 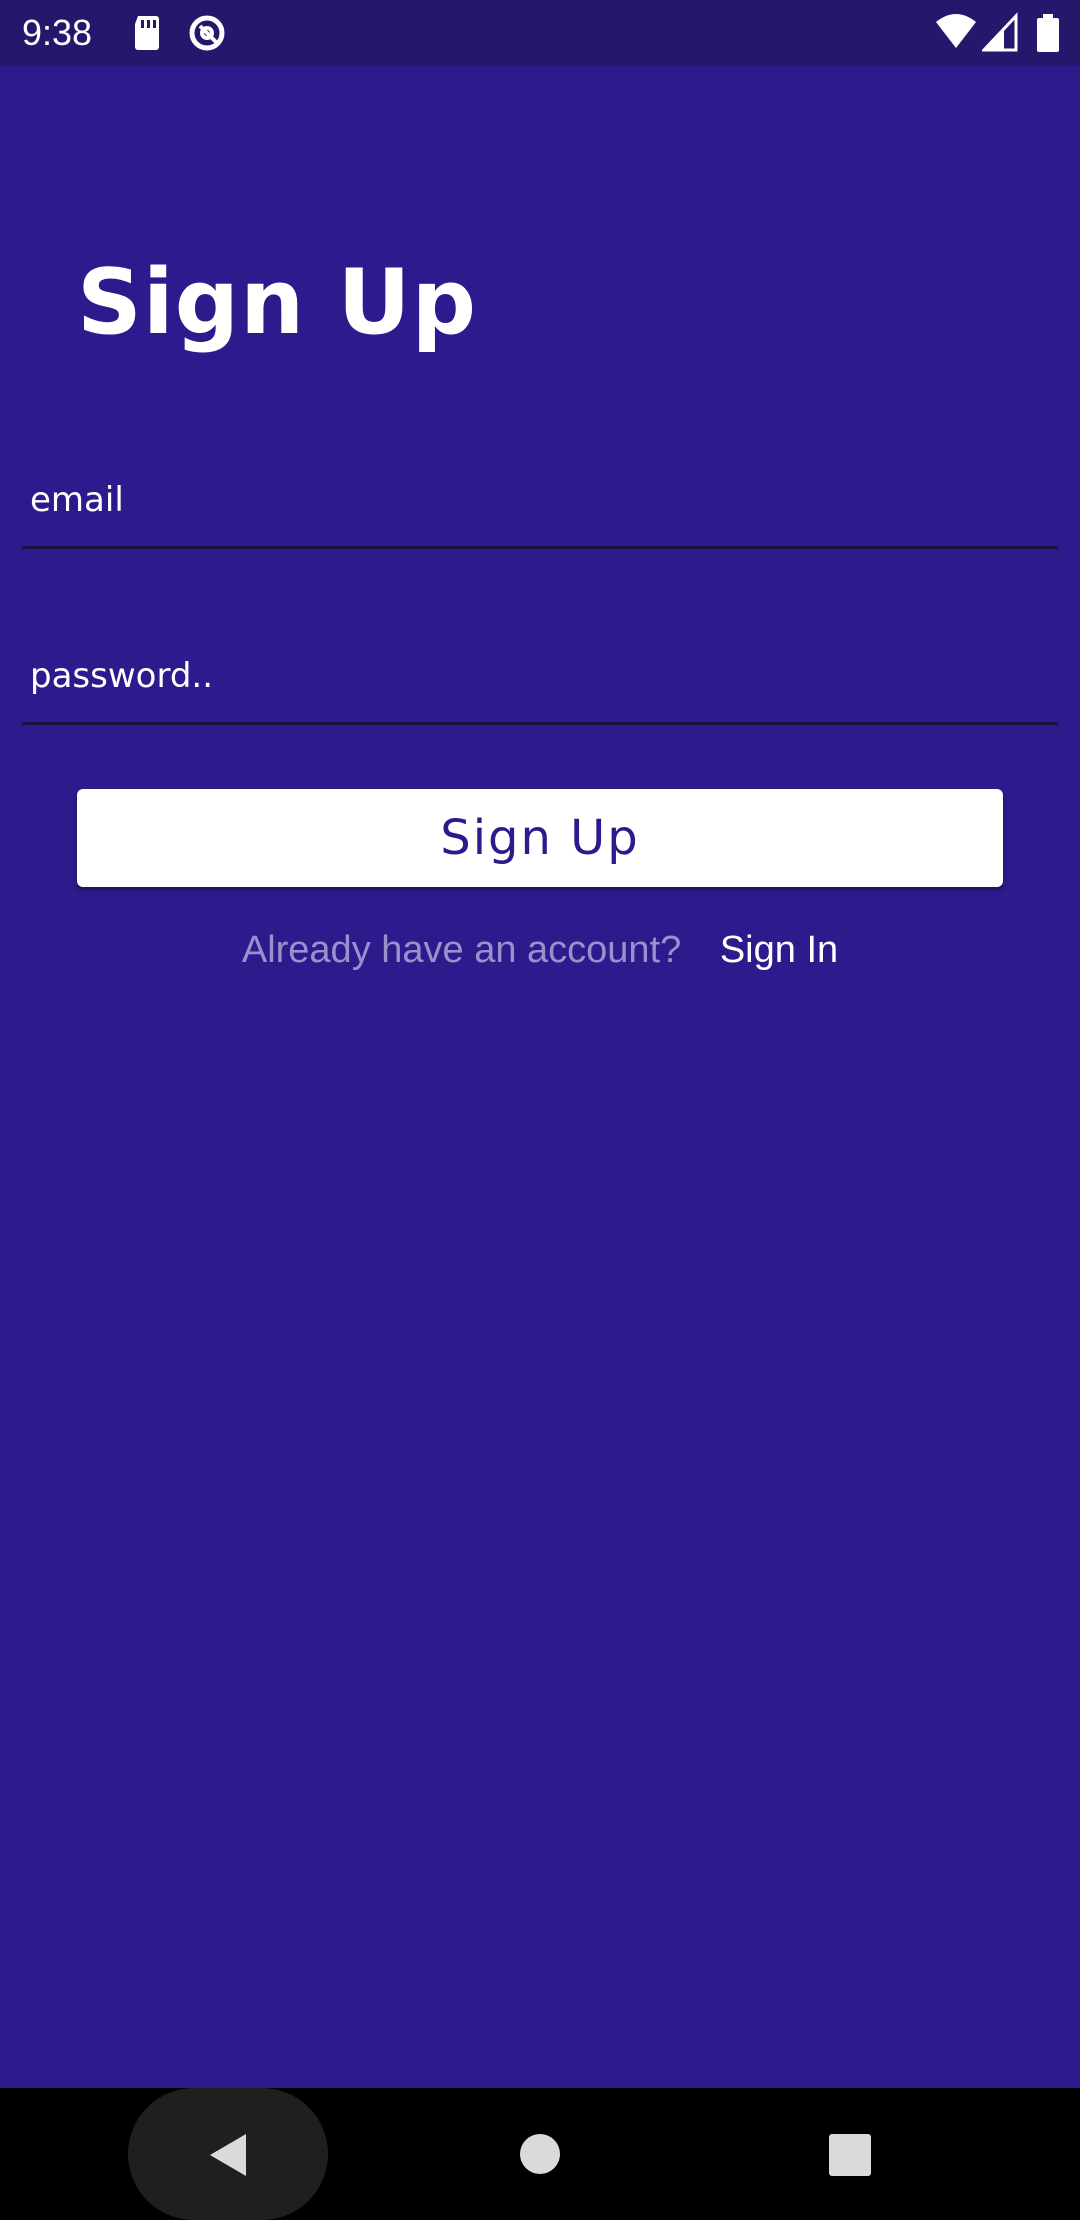 I want to click on sync-icon, so click(x=207, y=33).